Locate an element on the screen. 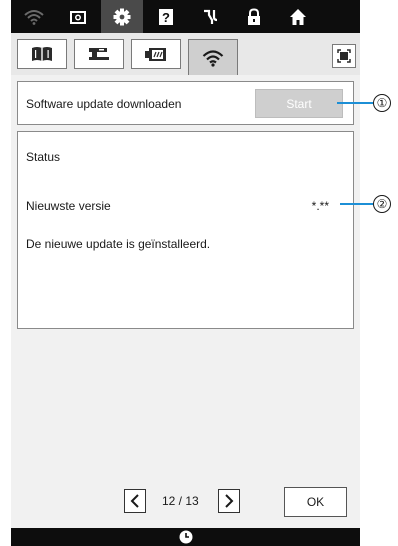  embroidery-unit-icon is located at coordinates (155, 54).